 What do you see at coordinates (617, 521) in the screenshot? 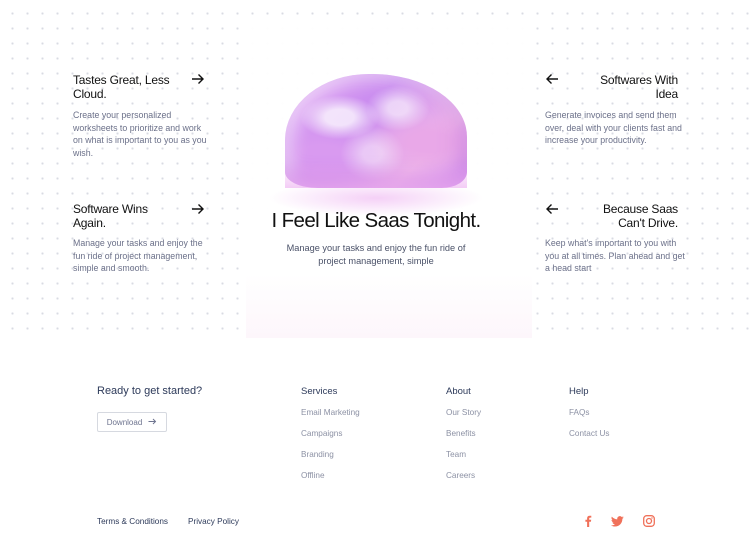
I see `twitter-icon` at bounding box center [617, 521].